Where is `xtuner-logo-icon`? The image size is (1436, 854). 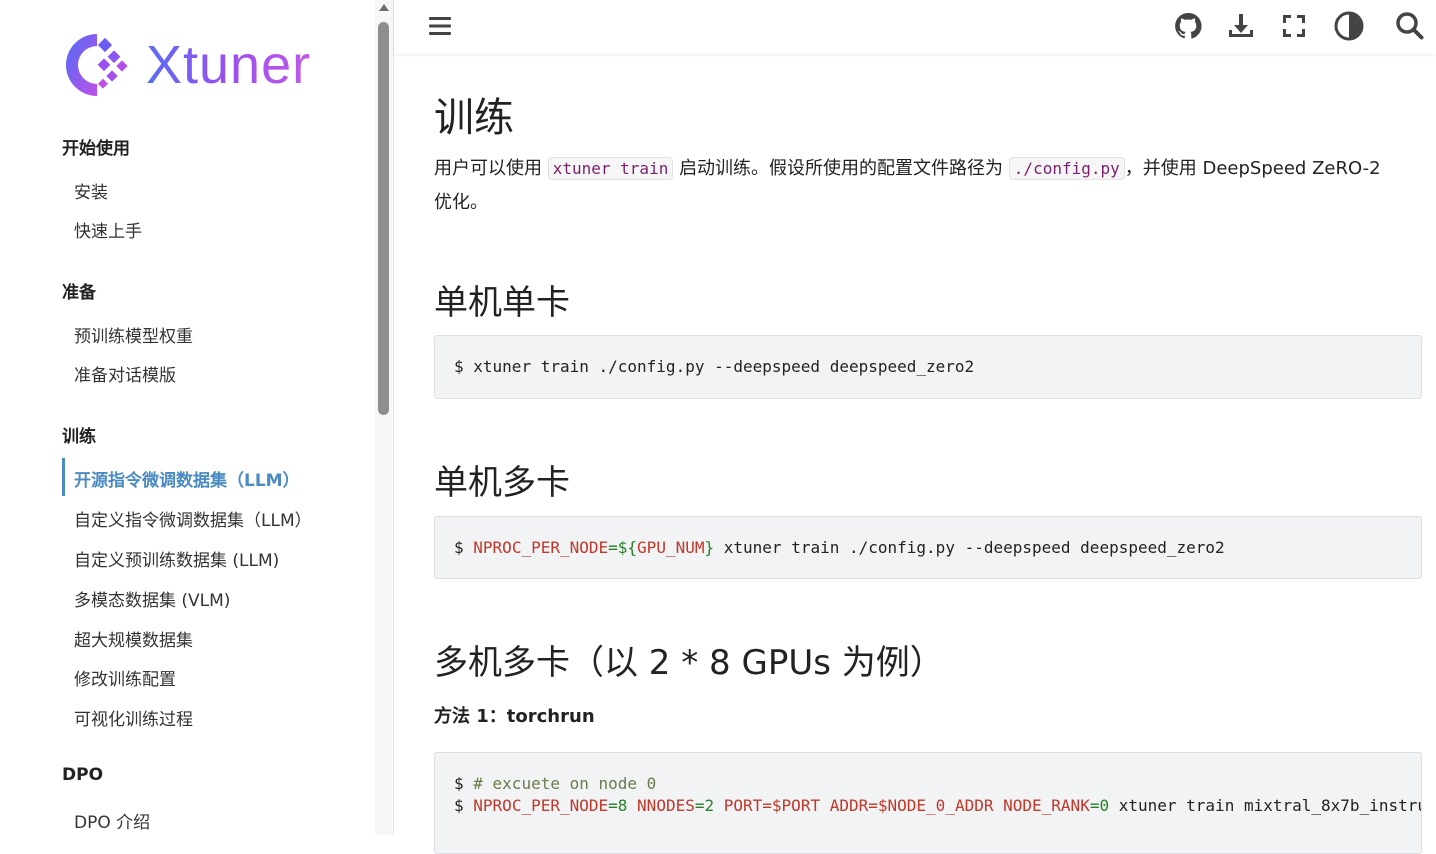
xtuner-logo-icon is located at coordinates (96, 65).